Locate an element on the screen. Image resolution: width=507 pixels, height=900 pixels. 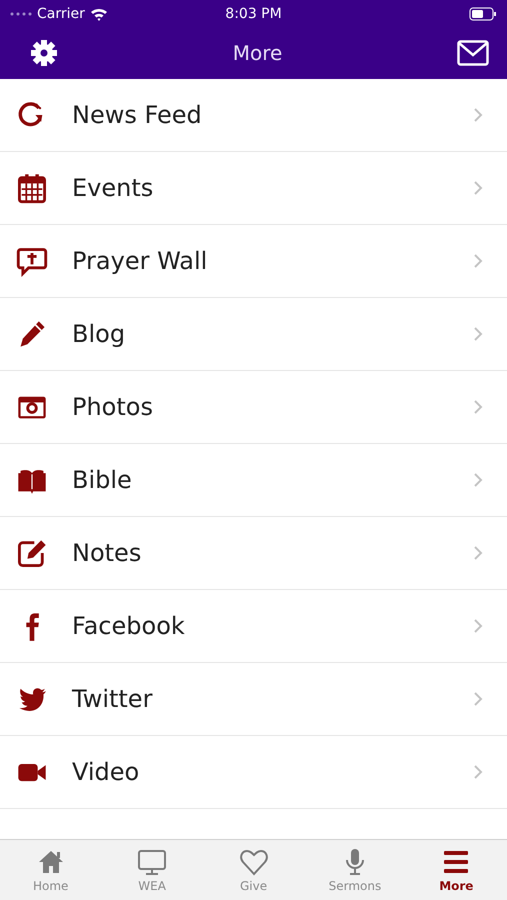
speech-bubble-icon is located at coordinates (32, 261).